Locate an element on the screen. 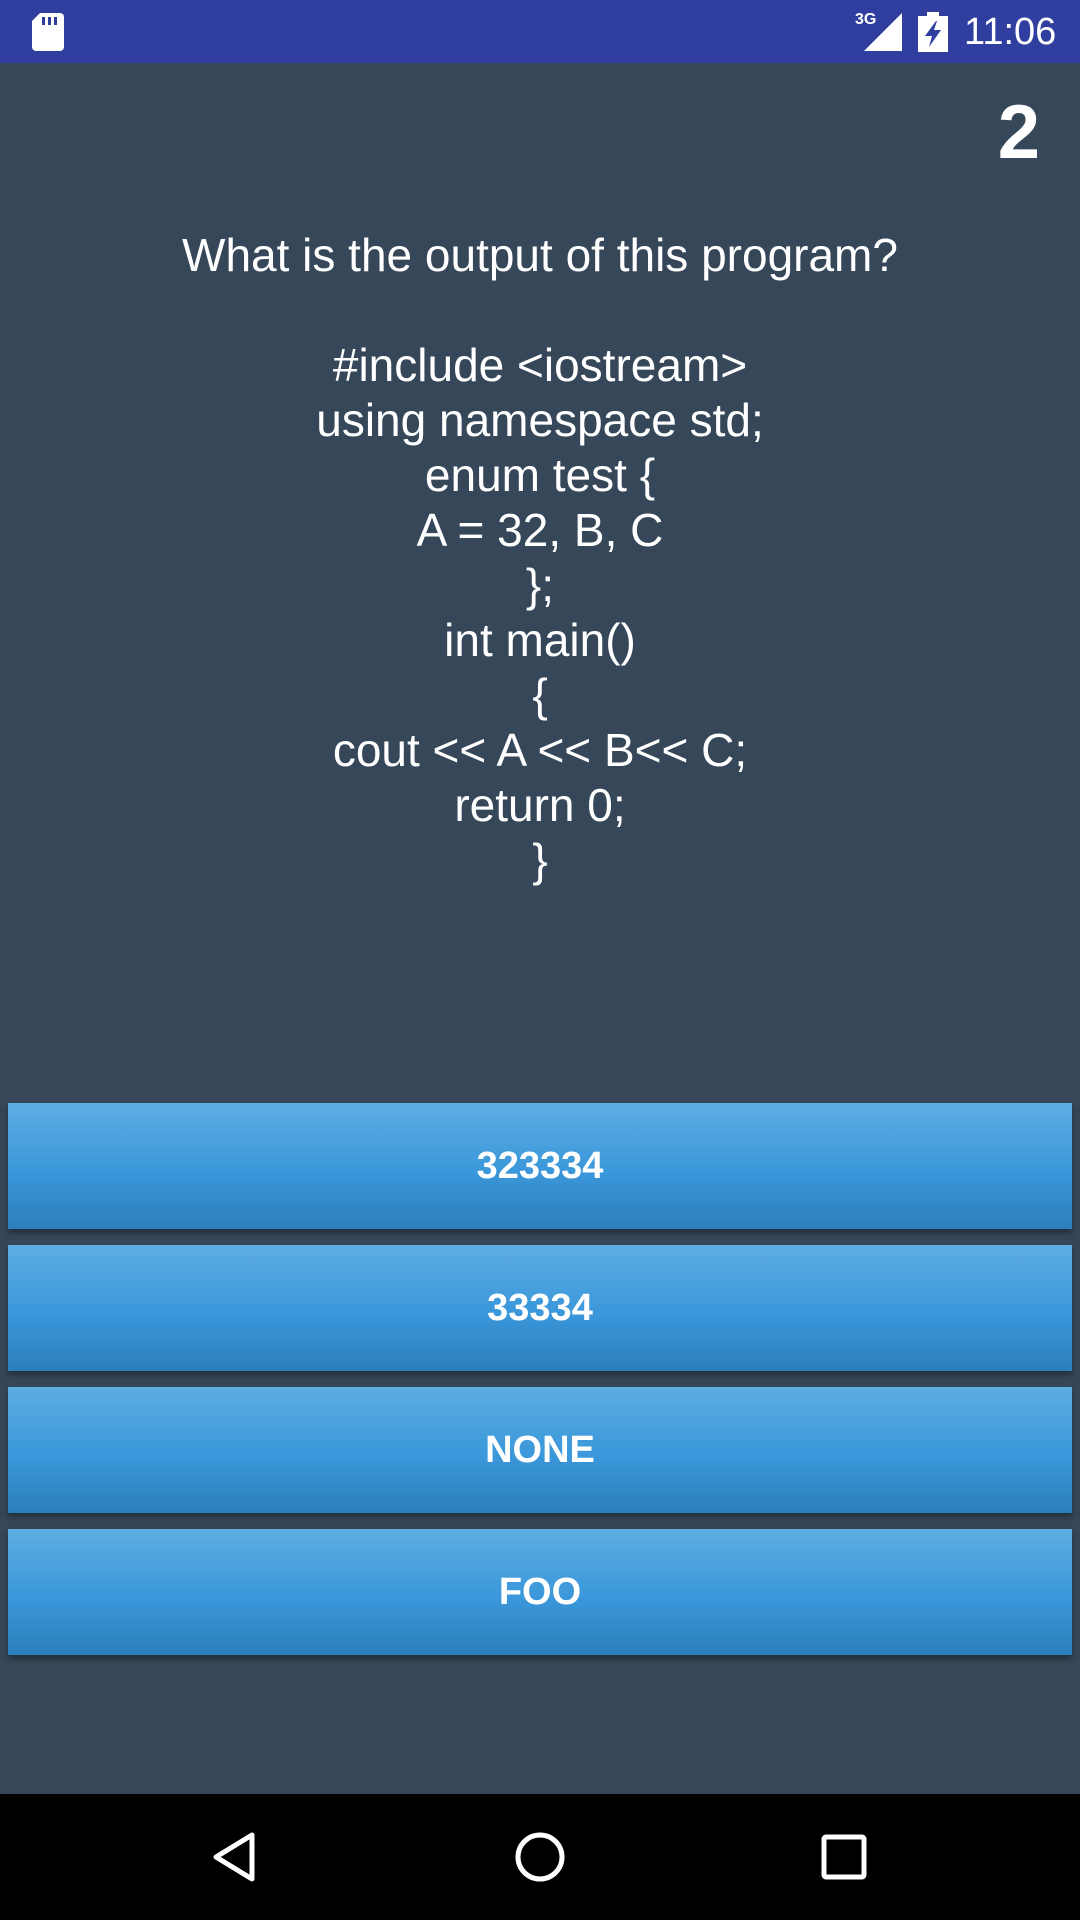  answer-button-3: NONE is located at coordinates (540, 1450).